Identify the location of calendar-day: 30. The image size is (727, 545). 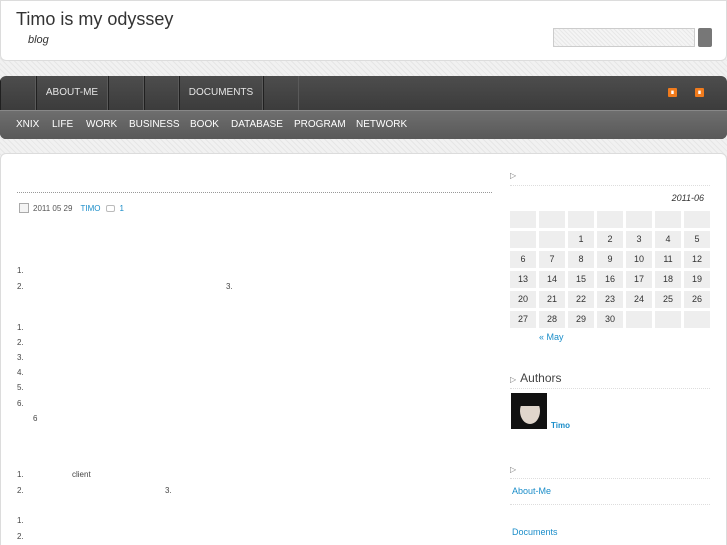
(610, 319).